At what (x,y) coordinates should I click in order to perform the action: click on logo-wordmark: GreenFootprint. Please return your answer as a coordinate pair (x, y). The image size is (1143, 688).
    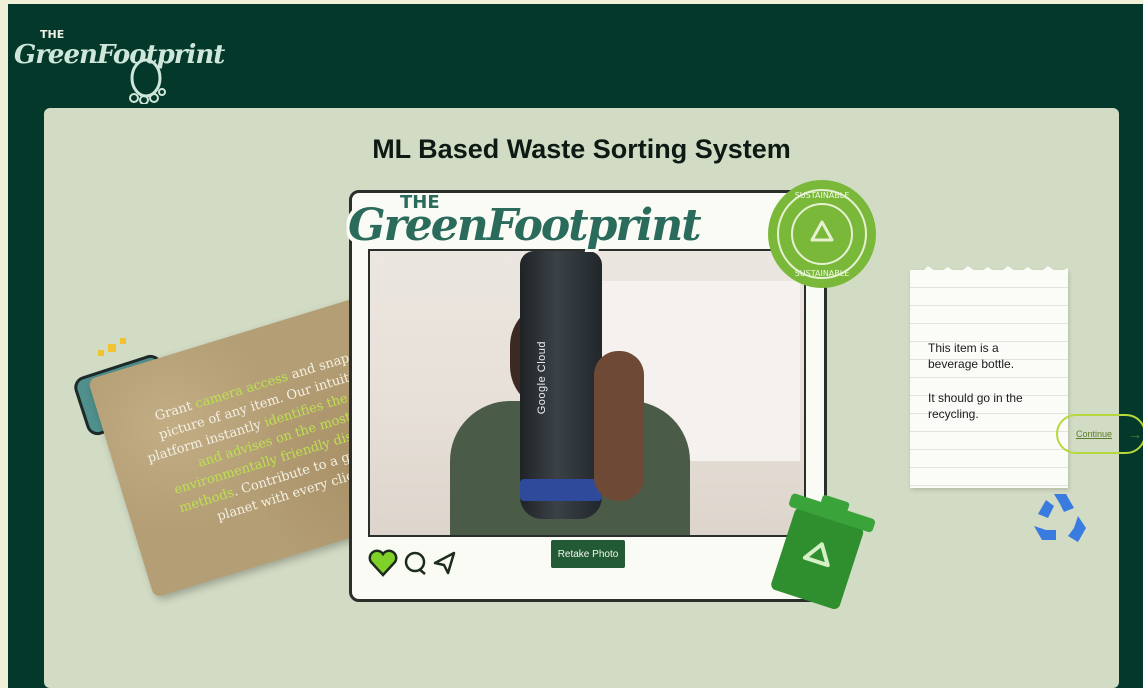
    Looking at the image, I should click on (119, 55).